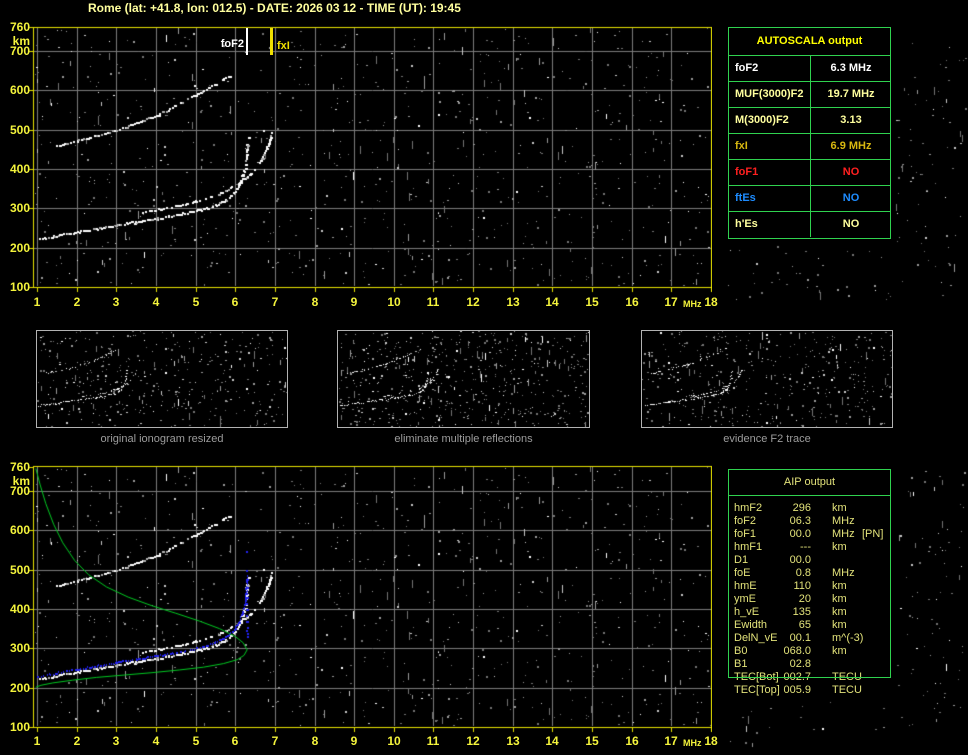 Image resolution: width=968 pixels, height=755 pixels. I want to click on panel-2-canvas, so click(463, 379).